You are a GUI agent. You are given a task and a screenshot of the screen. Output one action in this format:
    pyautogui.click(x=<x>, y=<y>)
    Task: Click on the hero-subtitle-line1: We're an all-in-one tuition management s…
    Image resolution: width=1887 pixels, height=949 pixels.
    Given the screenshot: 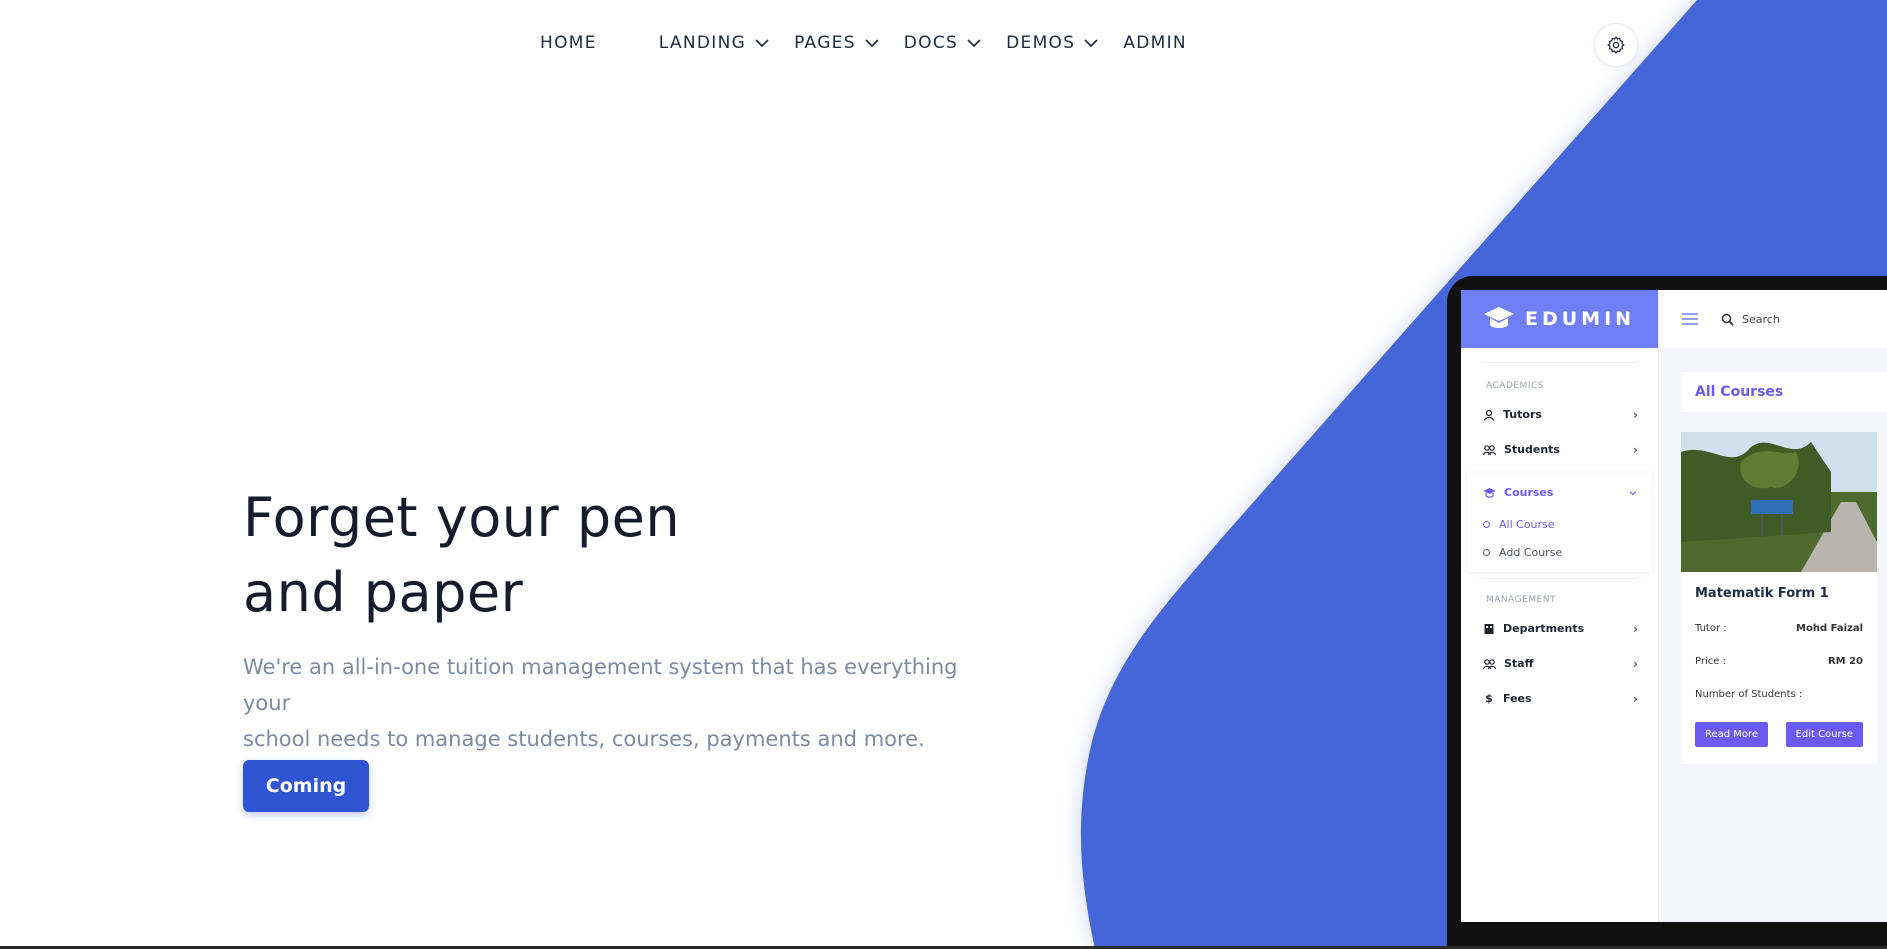 What is the action you would take?
    pyautogui.click(x=600, y=685)
    